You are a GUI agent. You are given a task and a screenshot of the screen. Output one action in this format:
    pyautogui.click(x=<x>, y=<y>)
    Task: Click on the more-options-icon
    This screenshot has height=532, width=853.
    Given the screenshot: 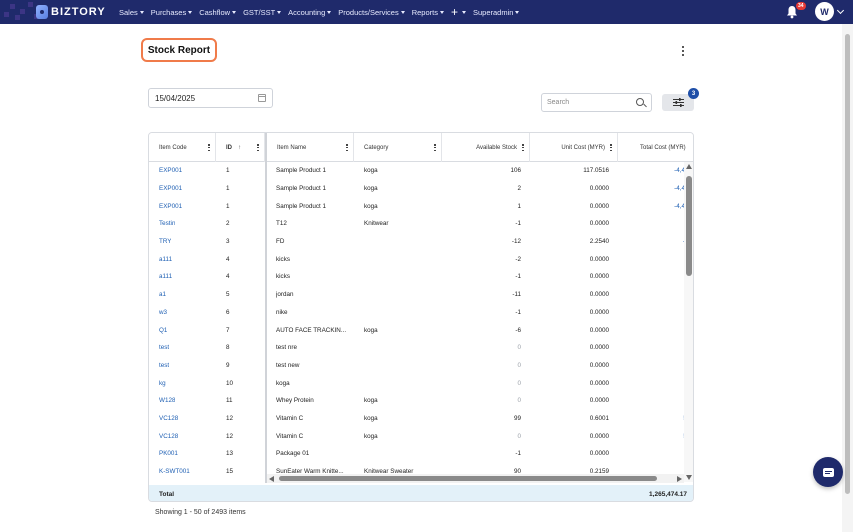 What is the action you would take?
    pyautogui.click(x=683, y=51)
    